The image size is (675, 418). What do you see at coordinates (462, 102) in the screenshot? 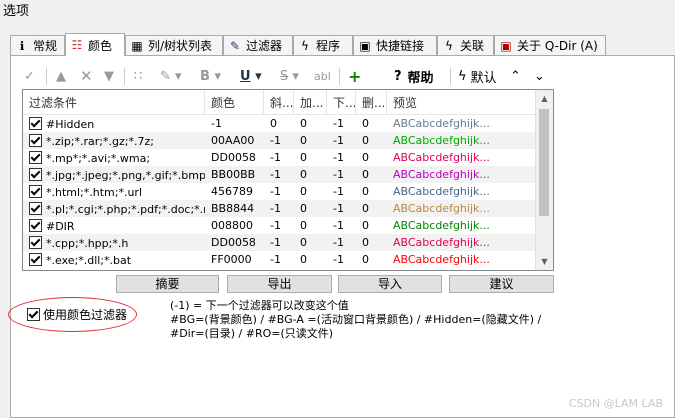
I see `column-header: 预览` at bounding box center [462, 102].